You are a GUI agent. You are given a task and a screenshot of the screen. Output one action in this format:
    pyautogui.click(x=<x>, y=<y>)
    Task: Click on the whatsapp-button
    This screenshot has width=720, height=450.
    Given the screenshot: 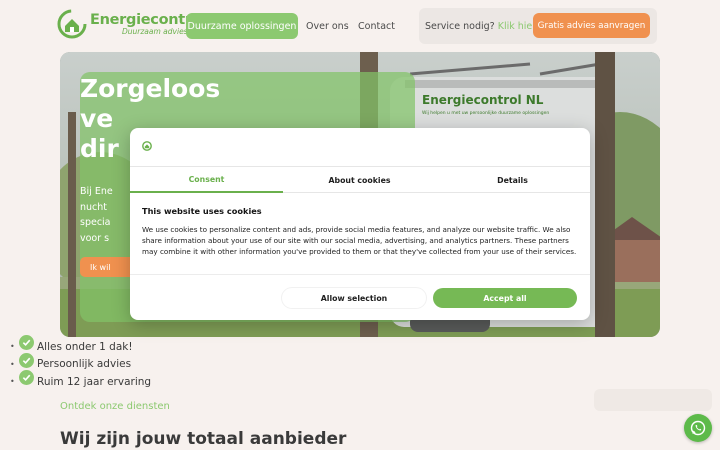 What is the action you would take?
    pyautogui.click(x=698, y=428)
    